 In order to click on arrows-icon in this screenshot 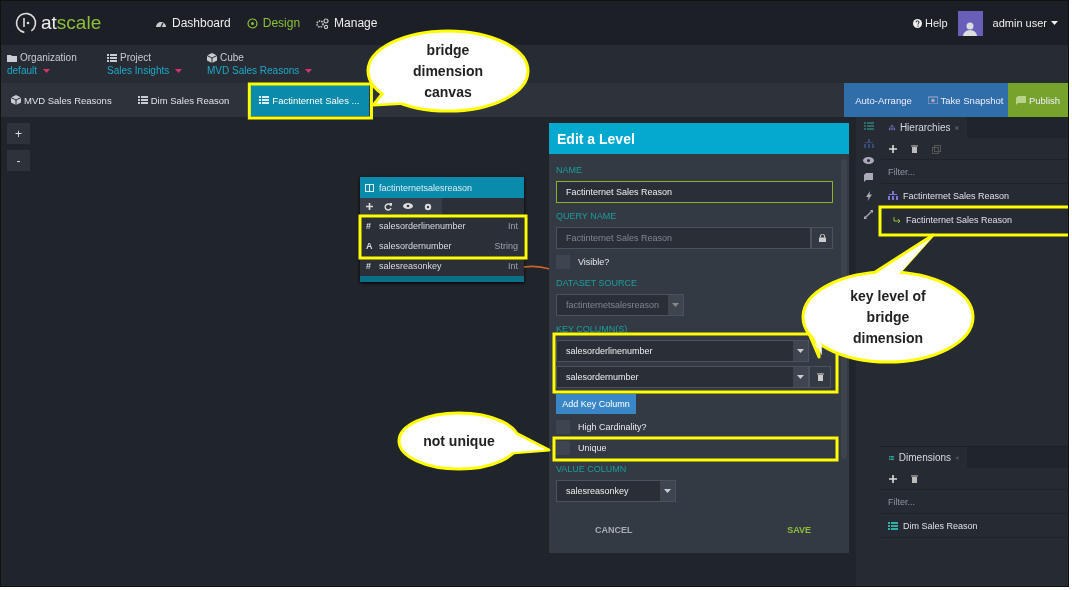, I will do `click(868, 214)`.